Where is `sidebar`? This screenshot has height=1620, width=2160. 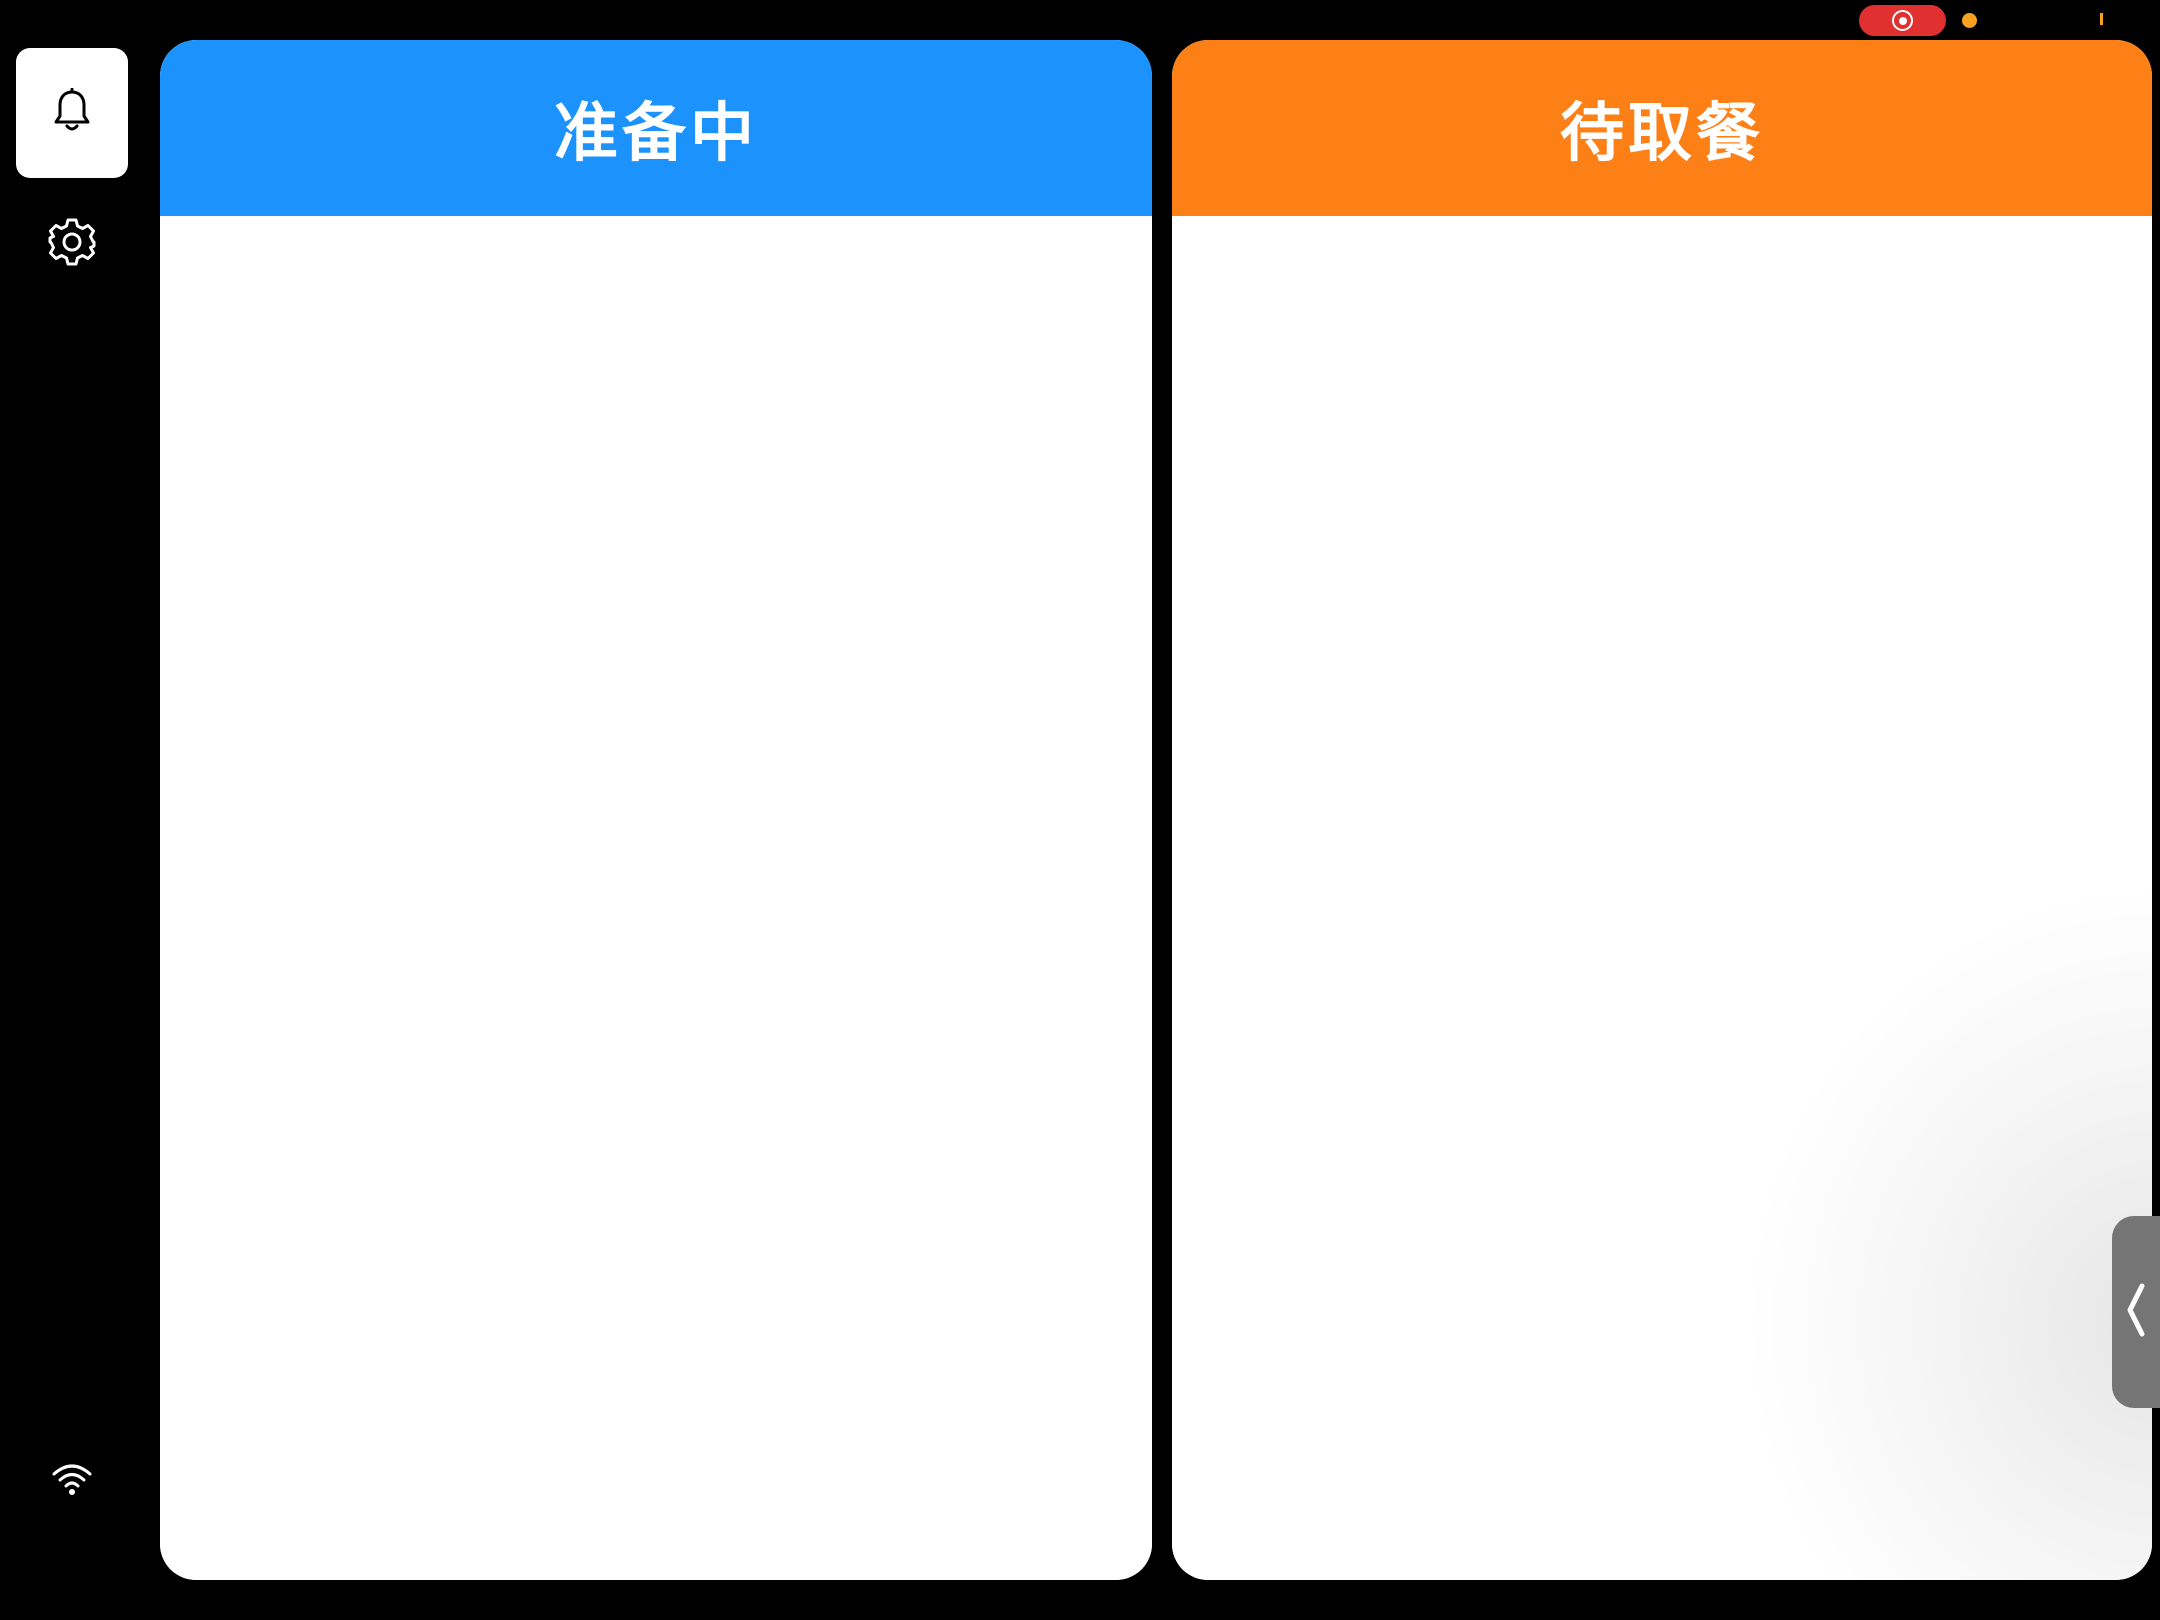 sidebar is located at coordinates (72, 810).